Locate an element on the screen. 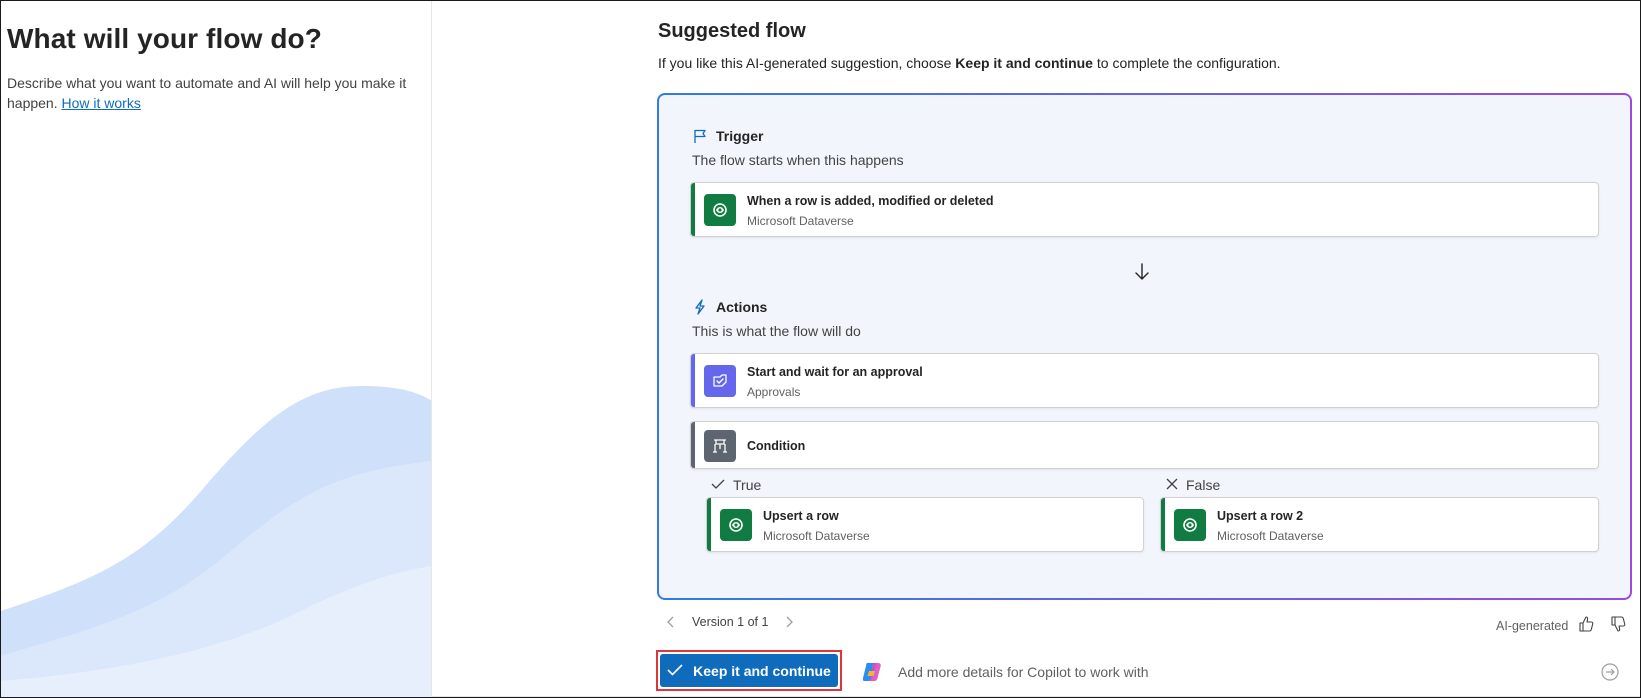 The width and height of the screenshot is (1641, 698). thumbs-down-icon is located at coordinates (1618, 624).